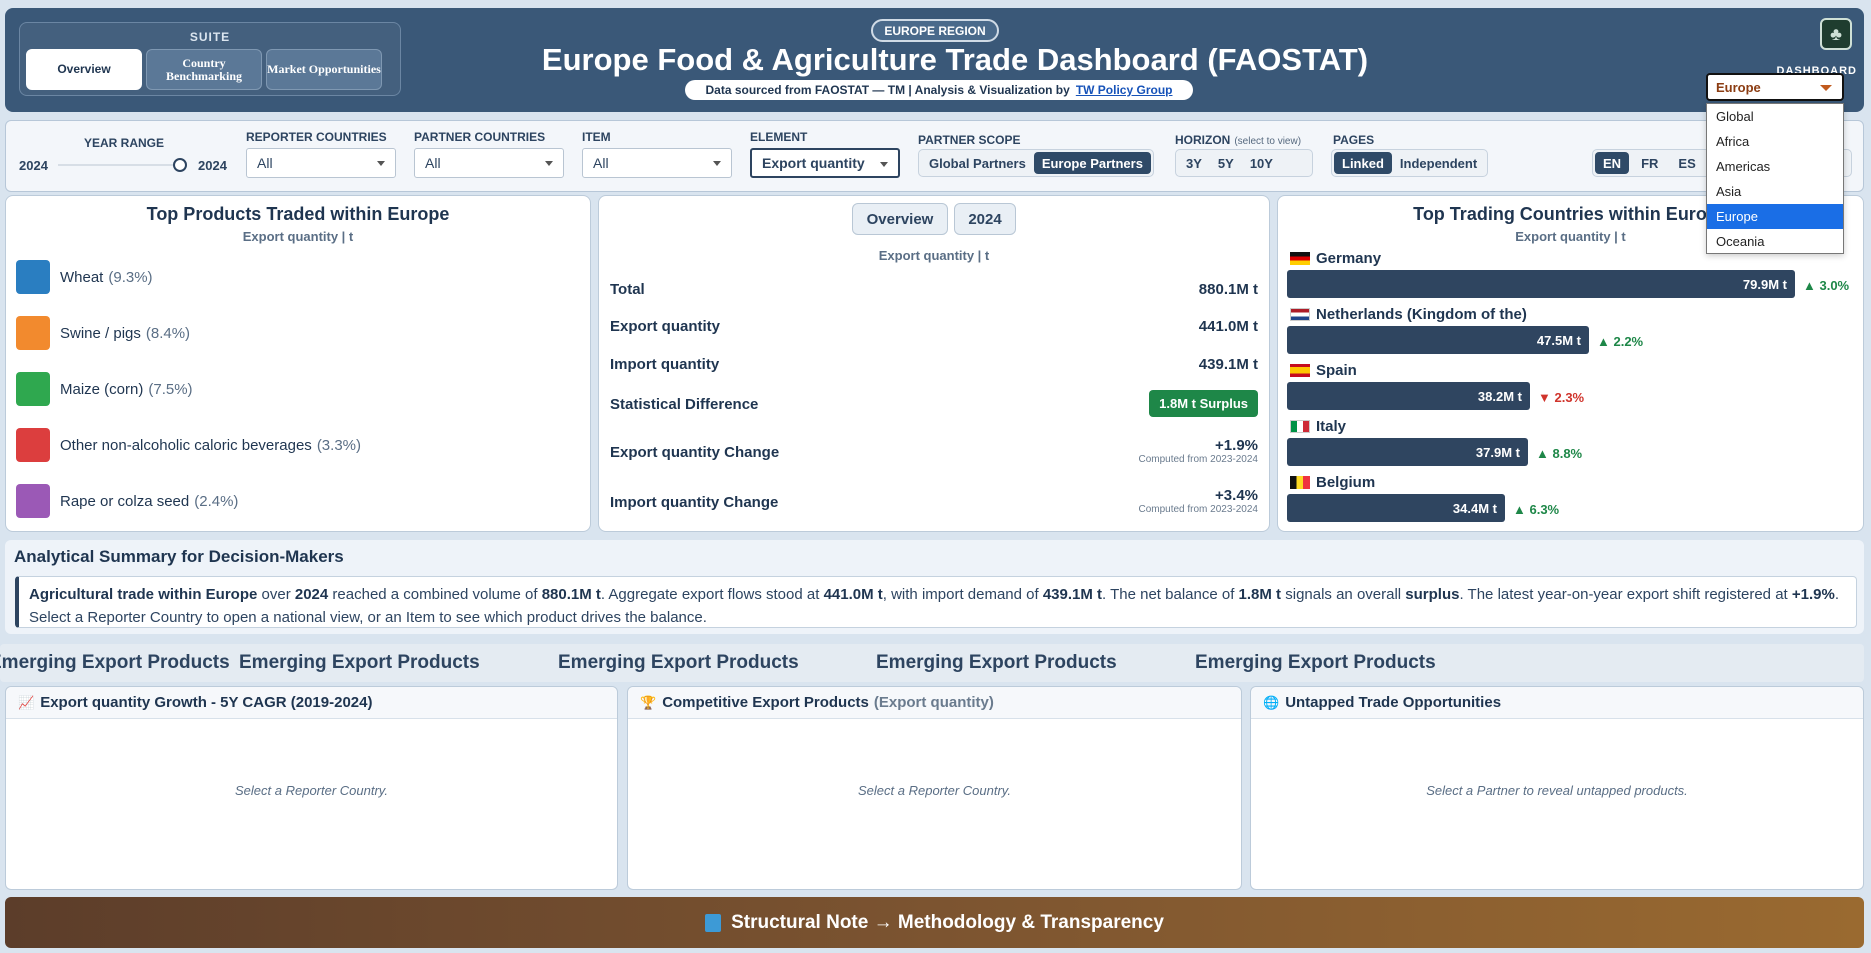  I want to click on summary-part: 2024, so click(311, 594).